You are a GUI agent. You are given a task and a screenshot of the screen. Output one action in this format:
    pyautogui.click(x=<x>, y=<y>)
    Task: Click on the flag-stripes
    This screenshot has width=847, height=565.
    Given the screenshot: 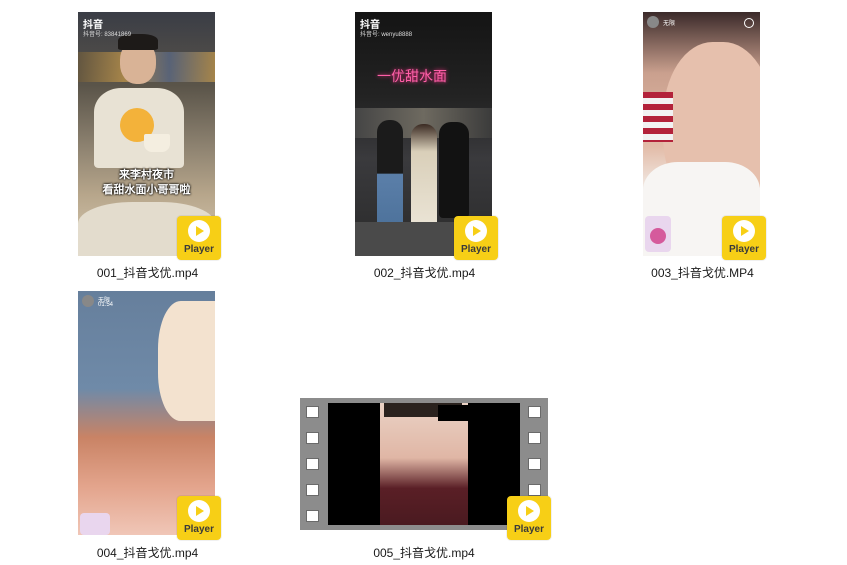 What is the action you would take?
    pyautogui.click(x=658, y=117)
    